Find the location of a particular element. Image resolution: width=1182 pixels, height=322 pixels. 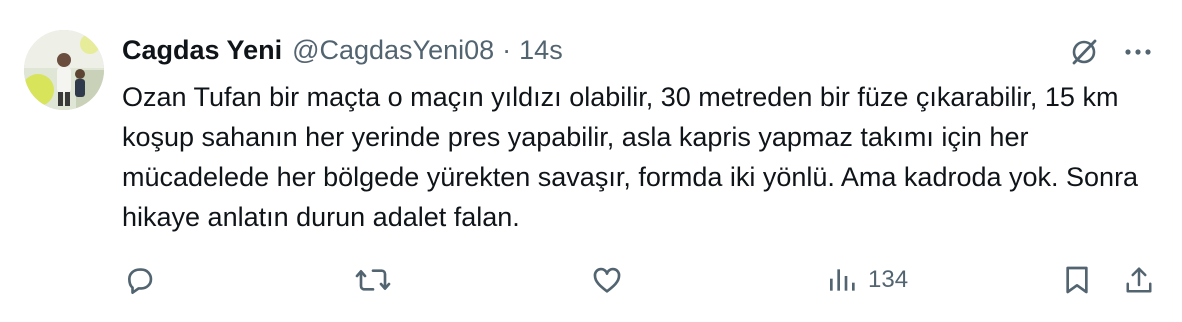

tweet-header: Cagdas Yeni @CagdasYeni08 · 14s is located at coordinates (342, 50).